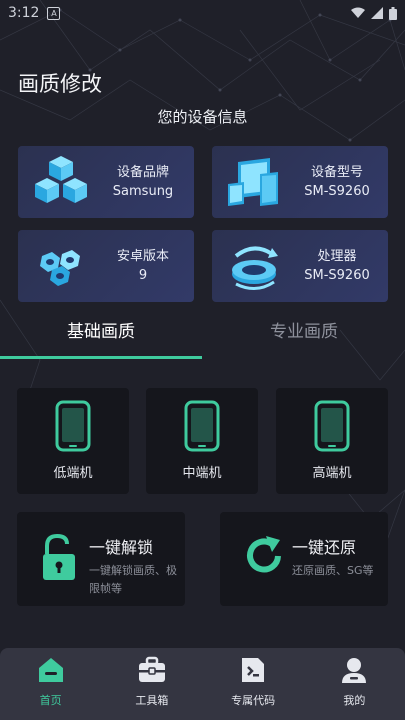 This screenshot has width=405, height=720. I want to click on preset-high-end-button: 高端机, so click(332, 441).